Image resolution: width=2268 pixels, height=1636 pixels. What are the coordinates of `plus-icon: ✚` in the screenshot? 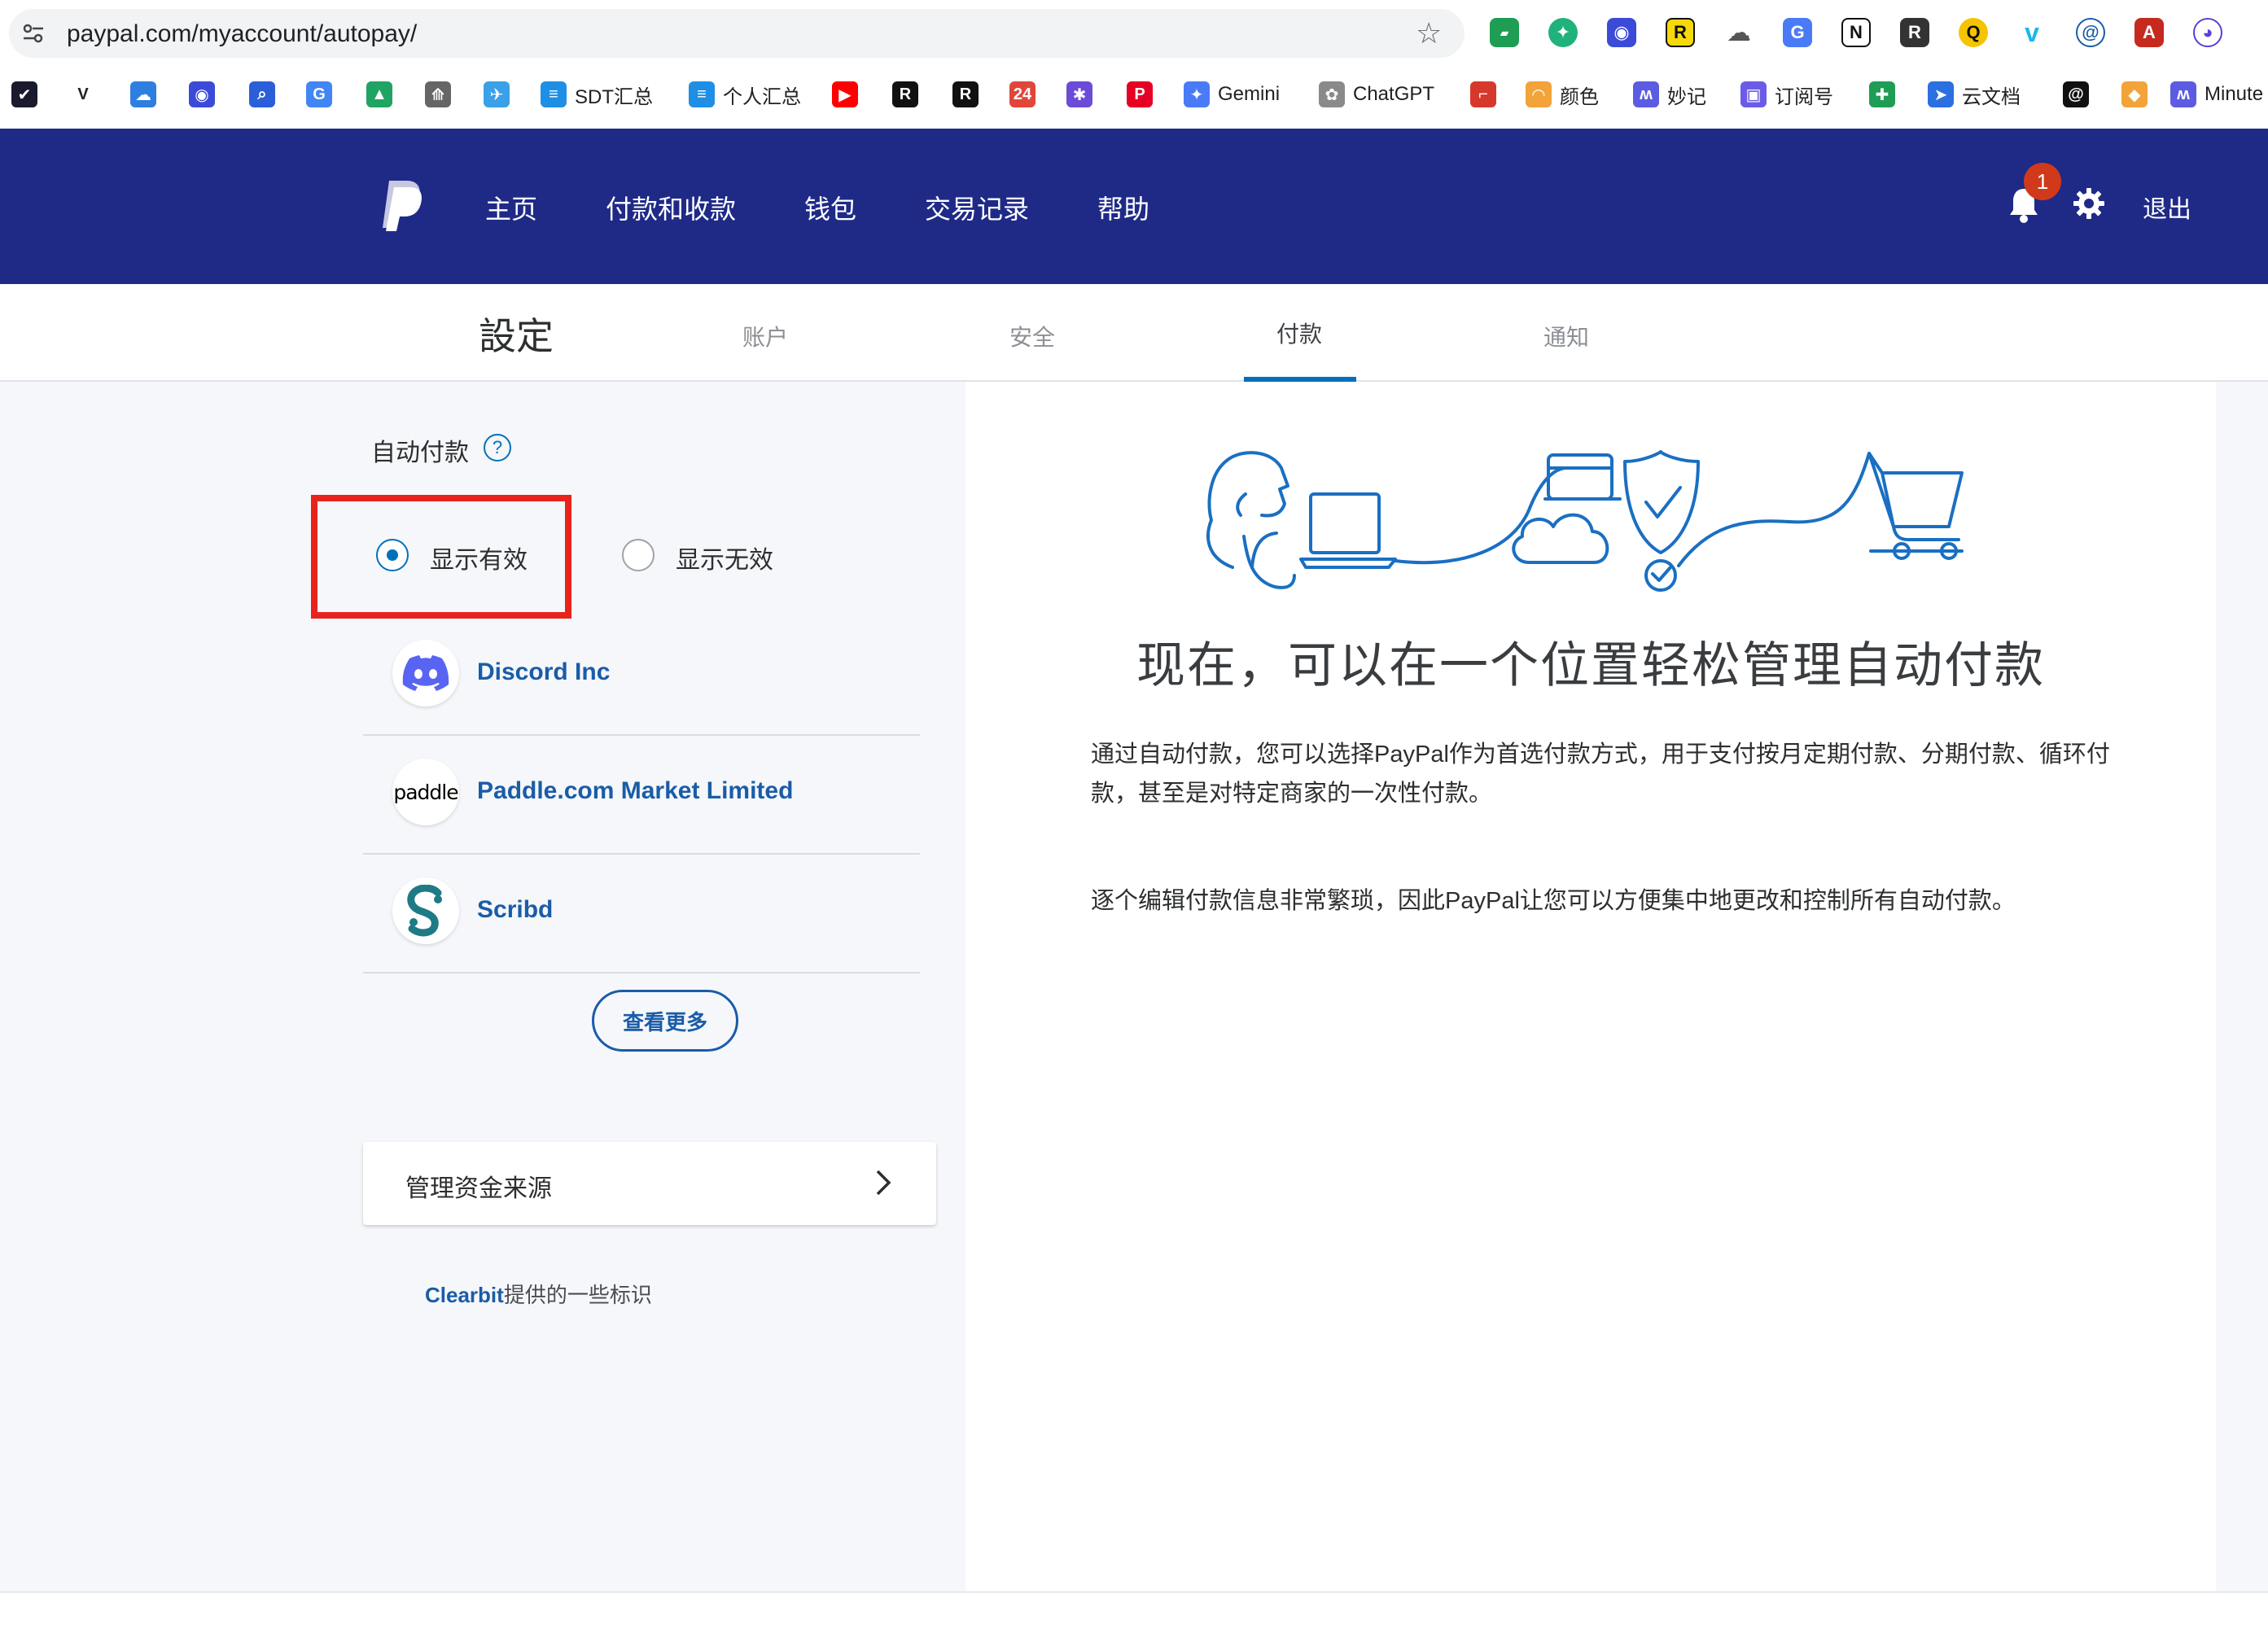 It's located at (1882, 94).